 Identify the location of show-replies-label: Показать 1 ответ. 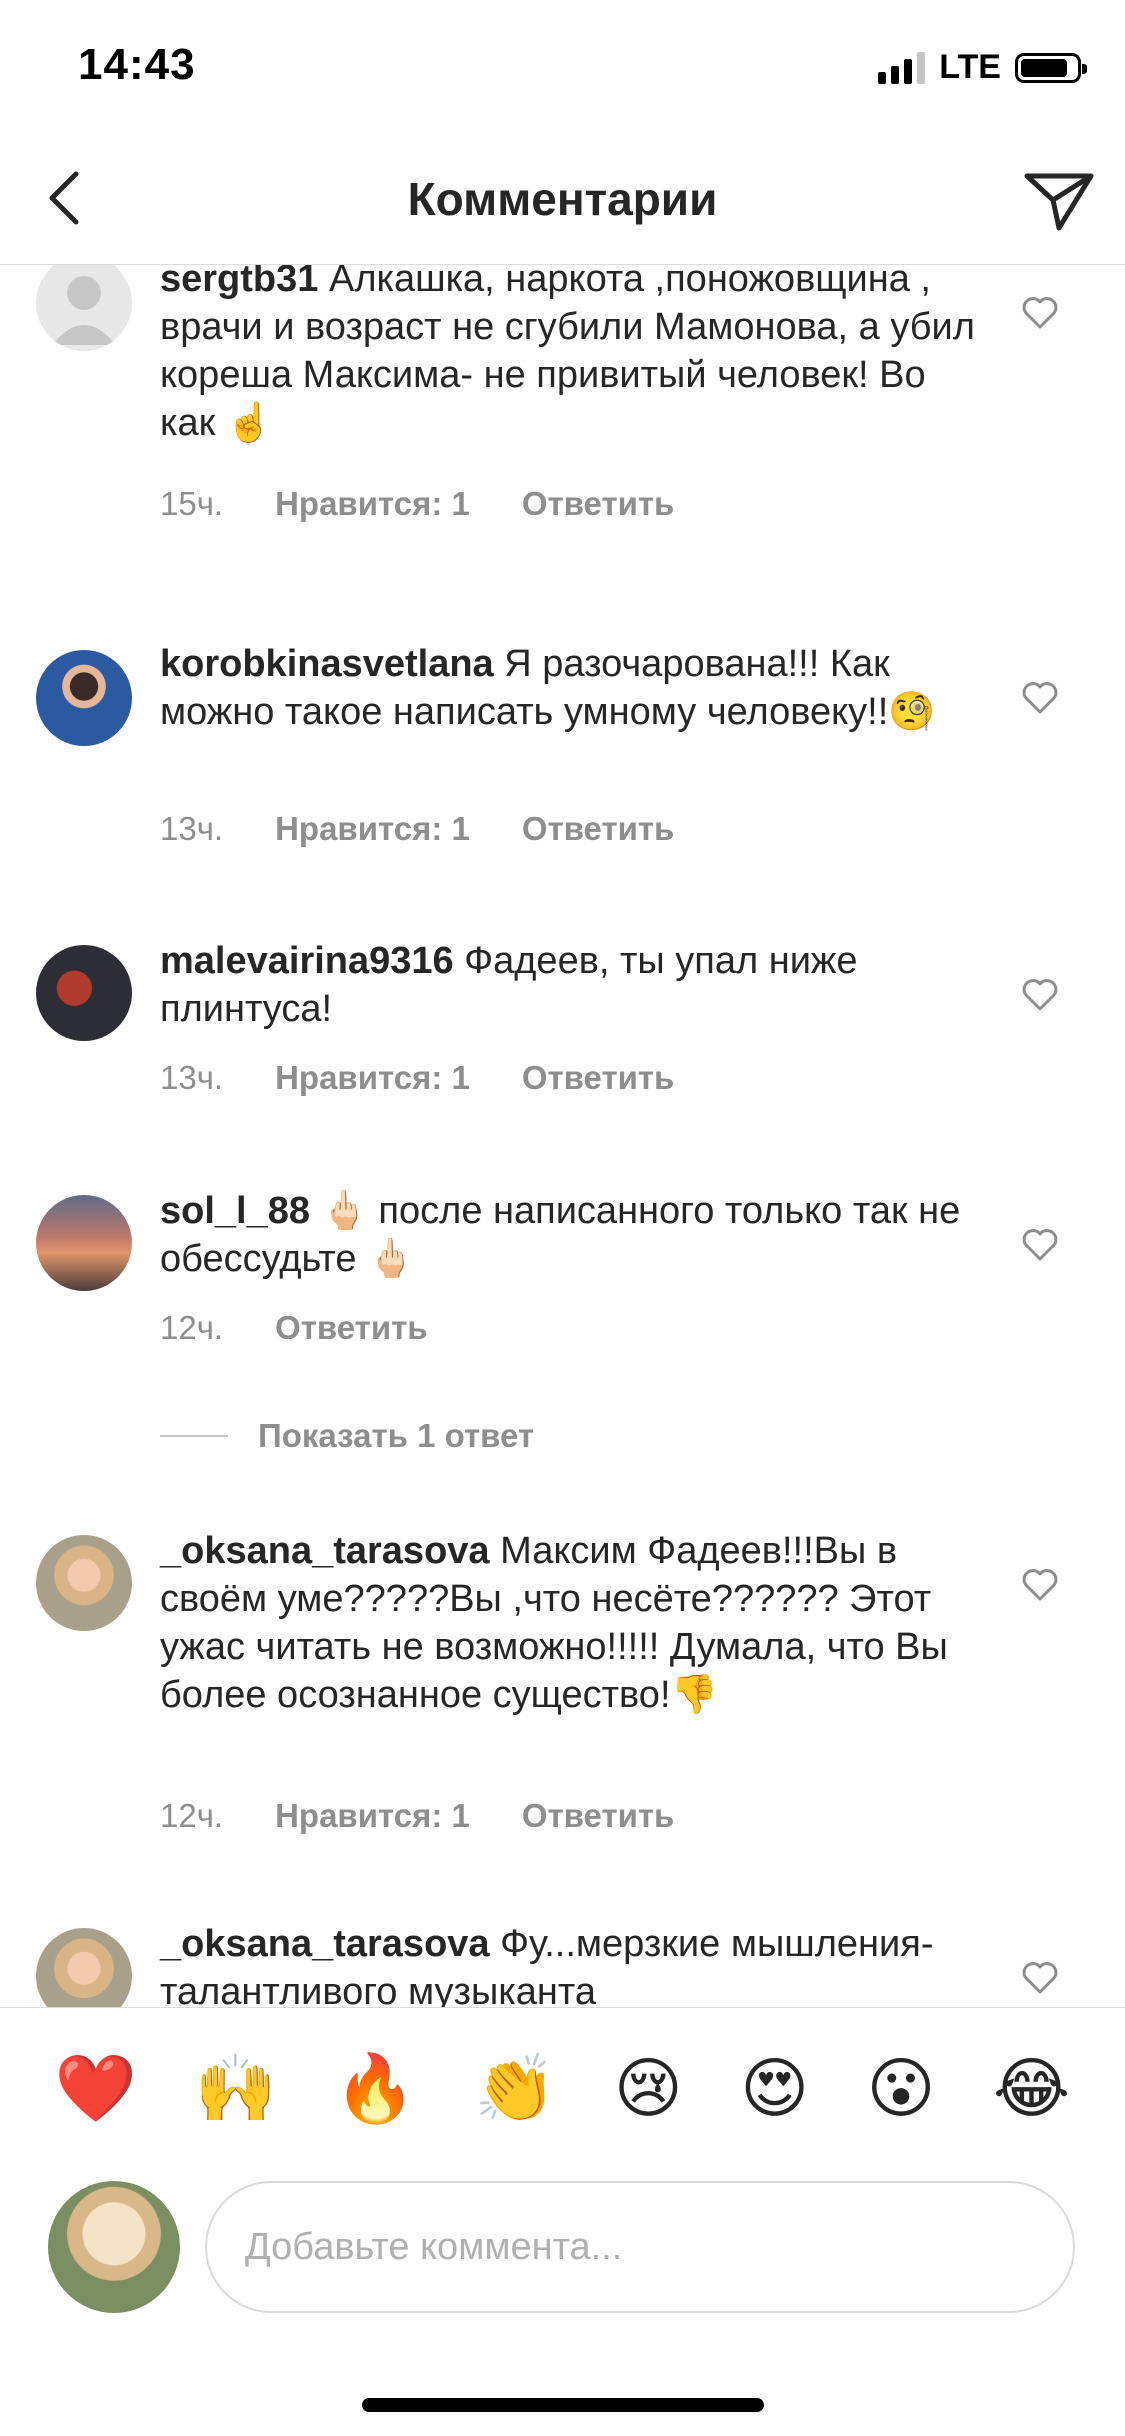
(396, 1436).